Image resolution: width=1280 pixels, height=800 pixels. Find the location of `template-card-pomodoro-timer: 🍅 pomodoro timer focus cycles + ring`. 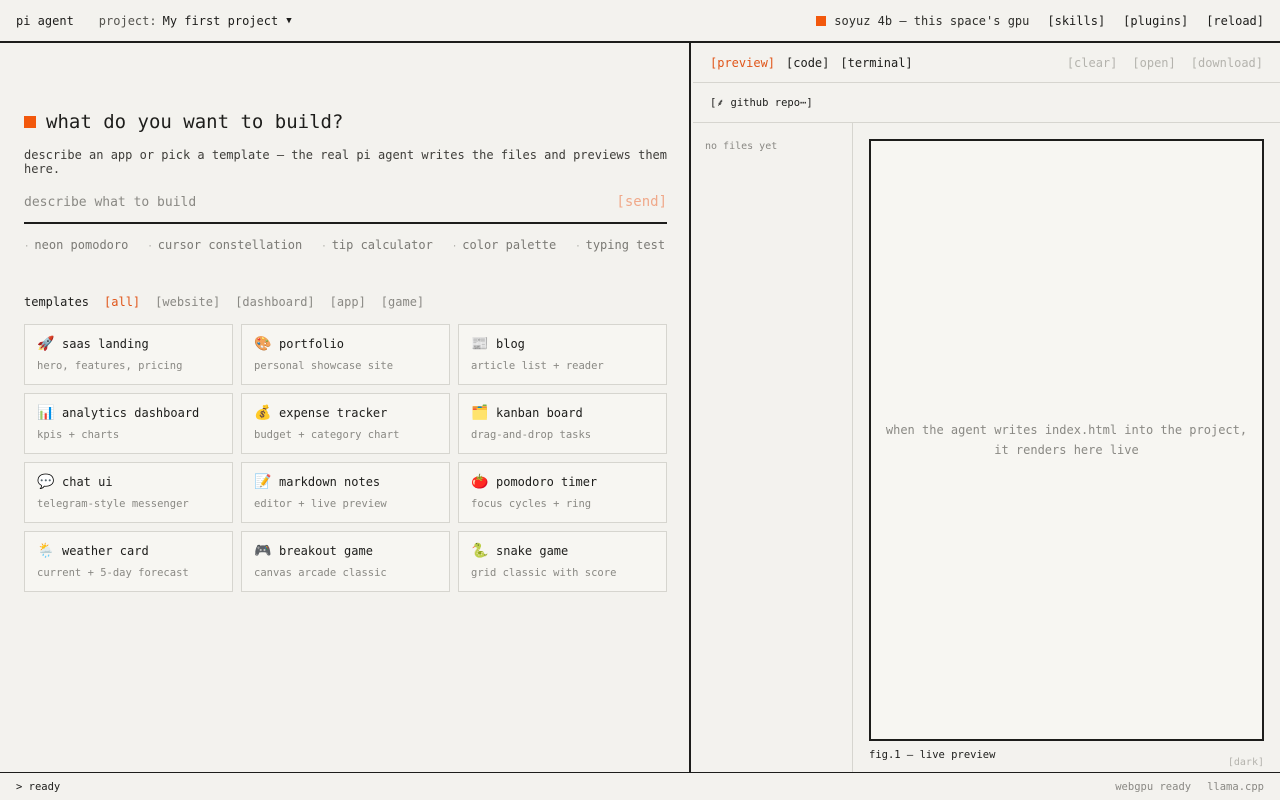

template-card-pomodoro-timer: 🍅 pomodoro timer focus cycles + ring is located at coordinates (562, 492).